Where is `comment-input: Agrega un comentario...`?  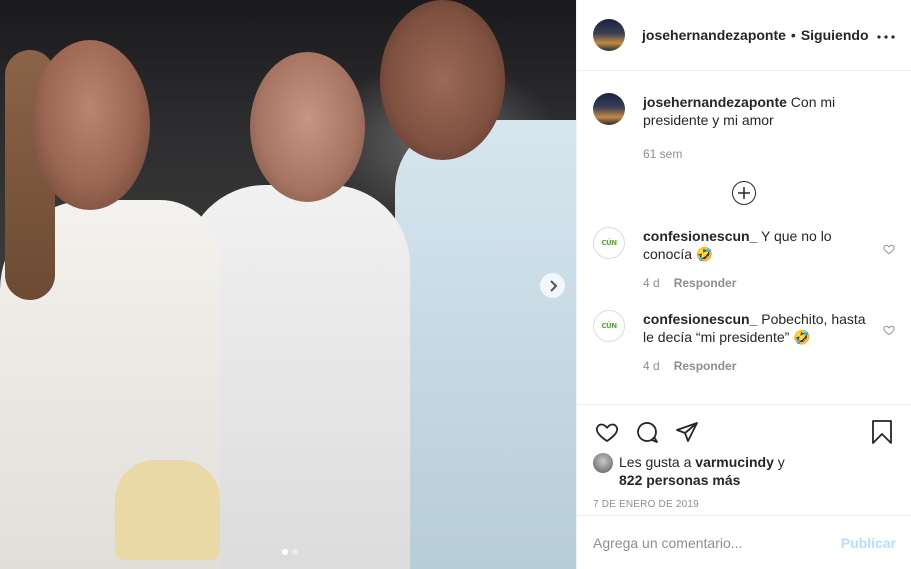 comment-input: Agrega un comentario... is located at coordinates (667, 543).